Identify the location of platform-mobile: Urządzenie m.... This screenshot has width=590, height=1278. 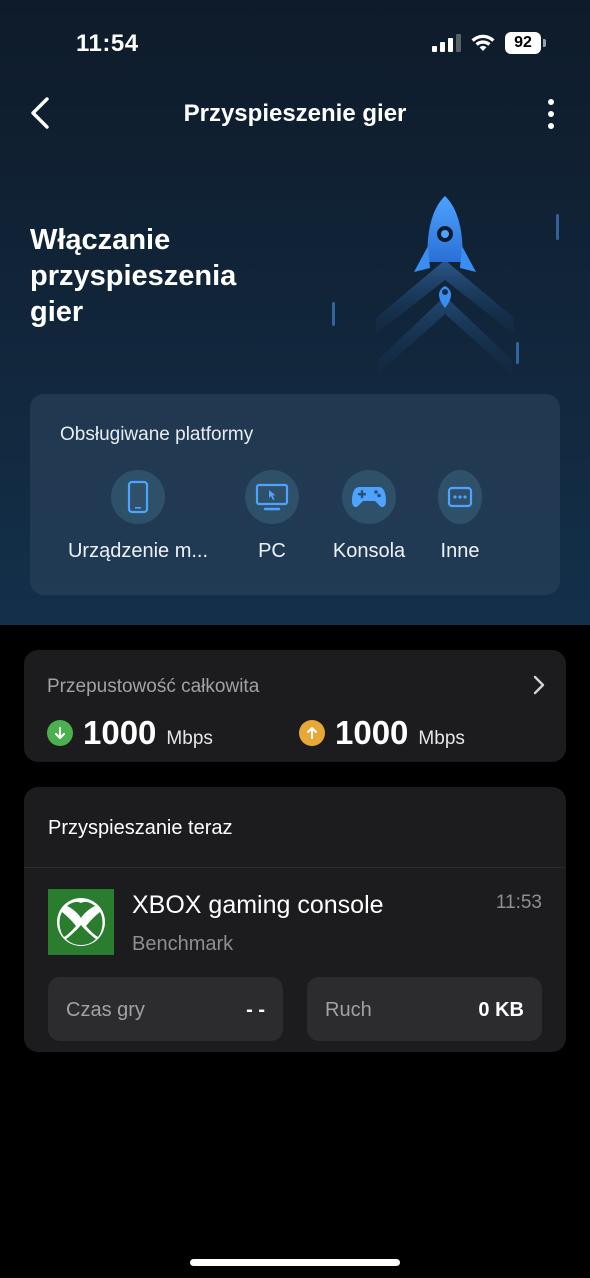
(138, 516).